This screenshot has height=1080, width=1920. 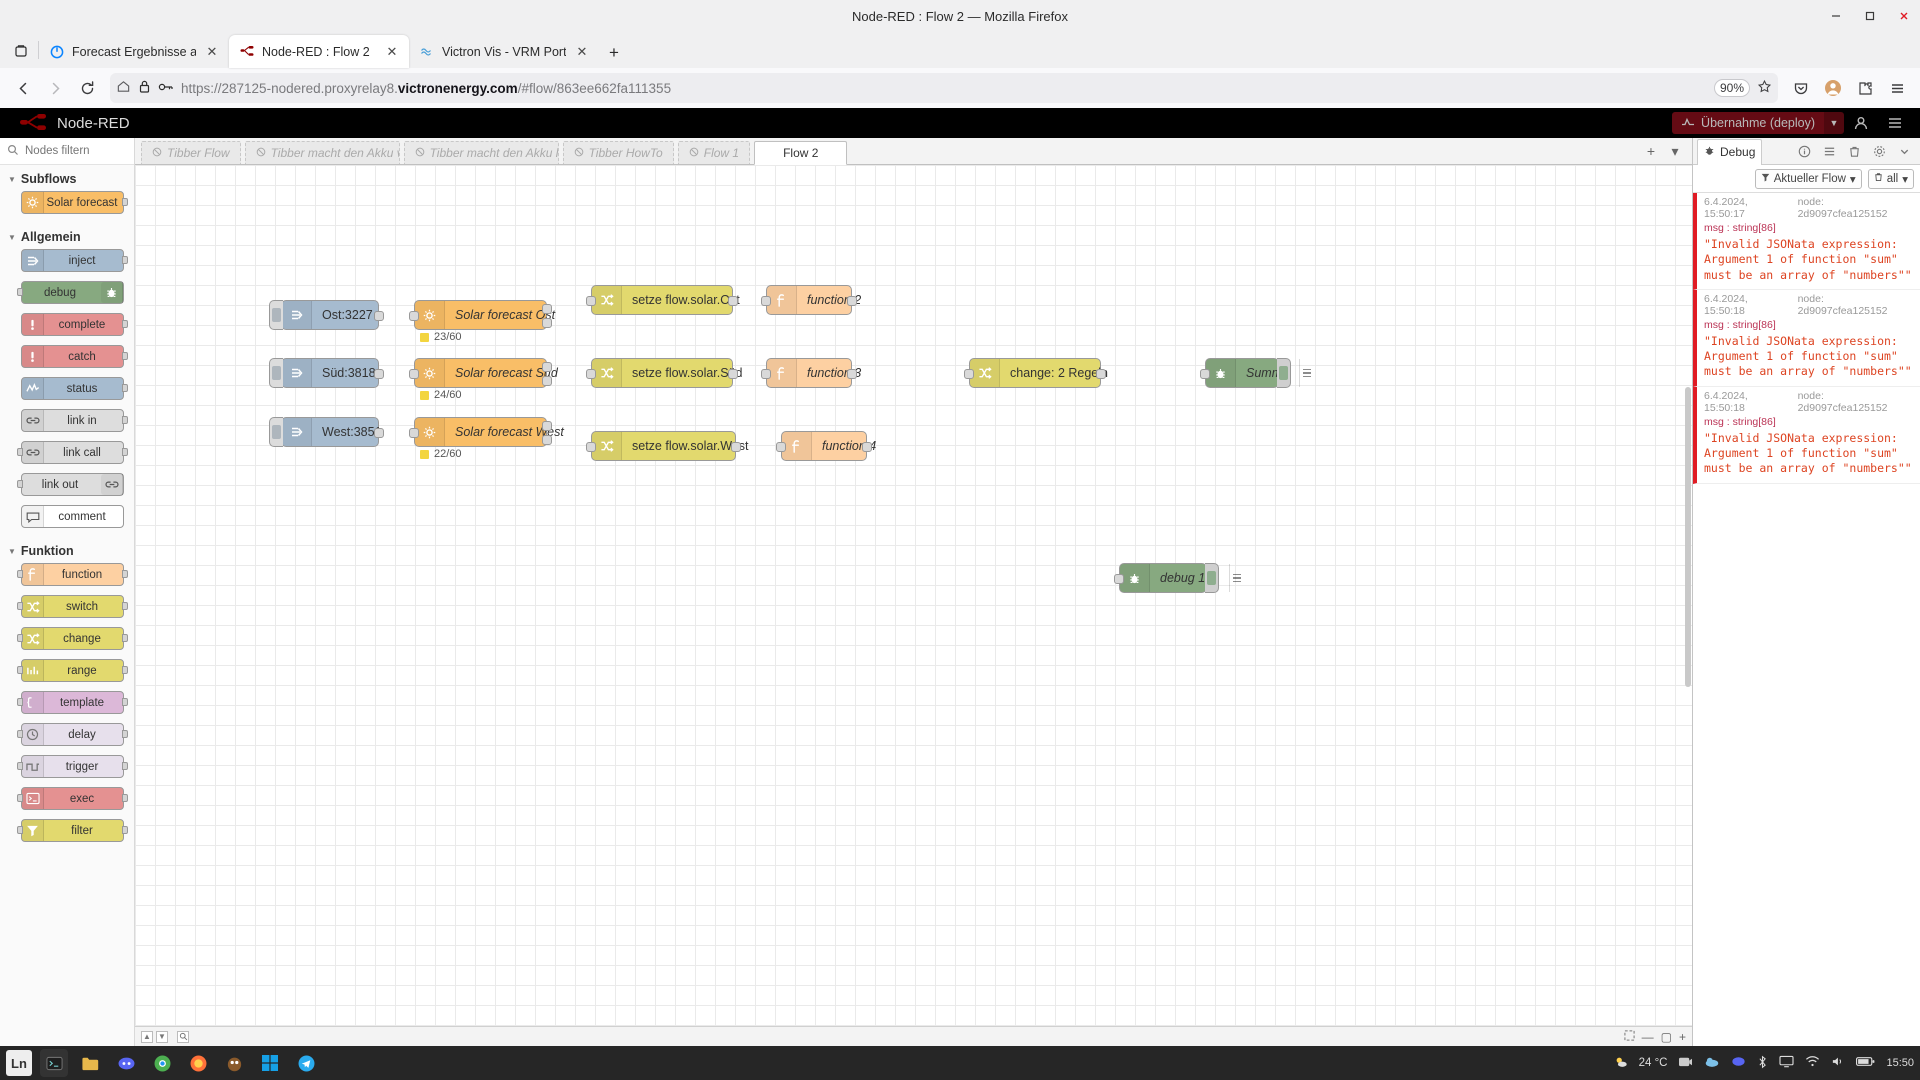 I want to click on canvas-node-change-2r: change: 2 Regeln, so click(x=1036, y=373).